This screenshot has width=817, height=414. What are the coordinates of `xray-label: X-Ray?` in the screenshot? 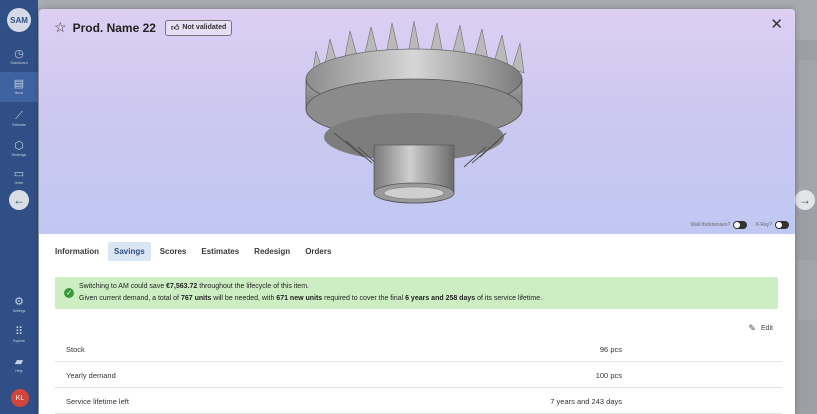 It's located at (763, 225).